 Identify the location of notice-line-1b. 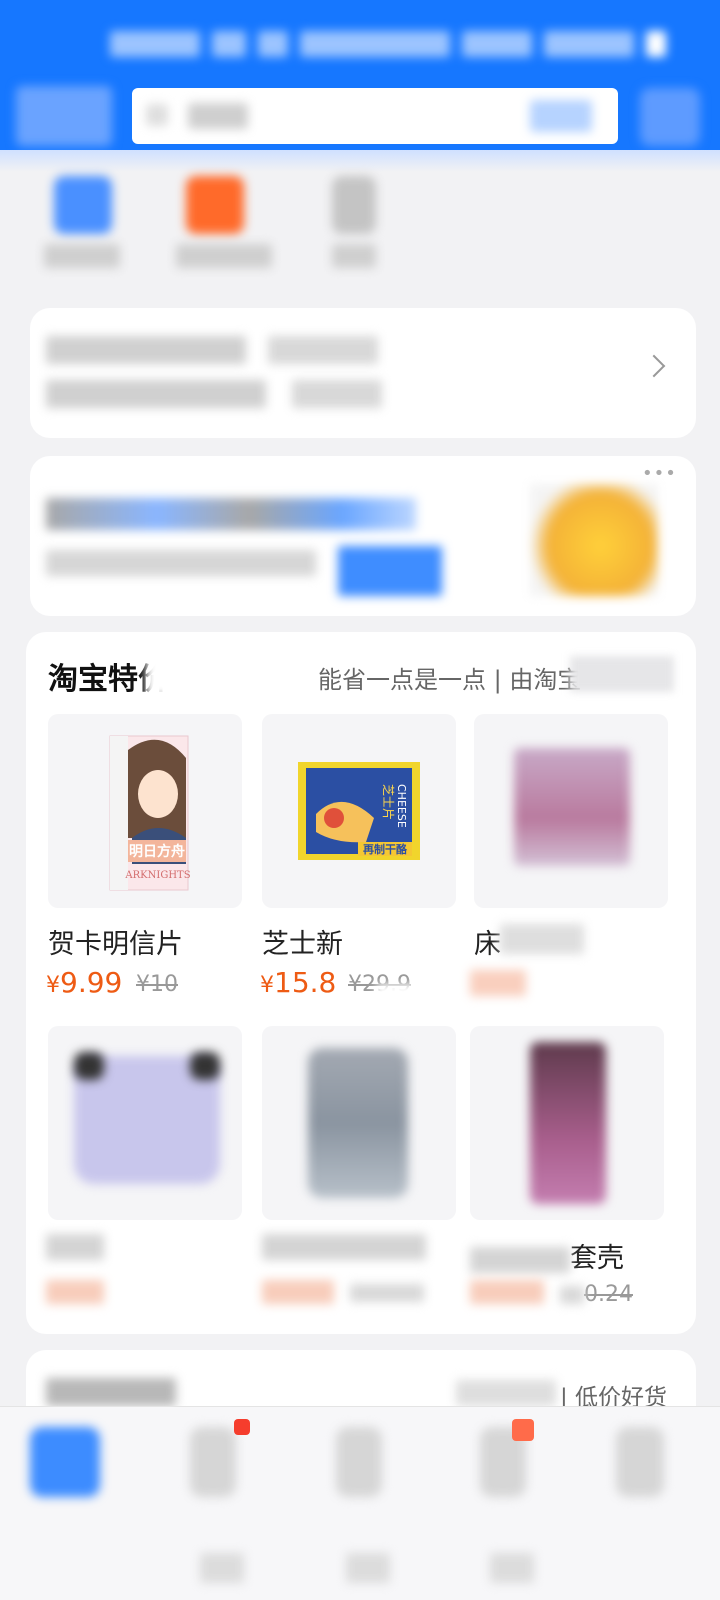
(323, 350).